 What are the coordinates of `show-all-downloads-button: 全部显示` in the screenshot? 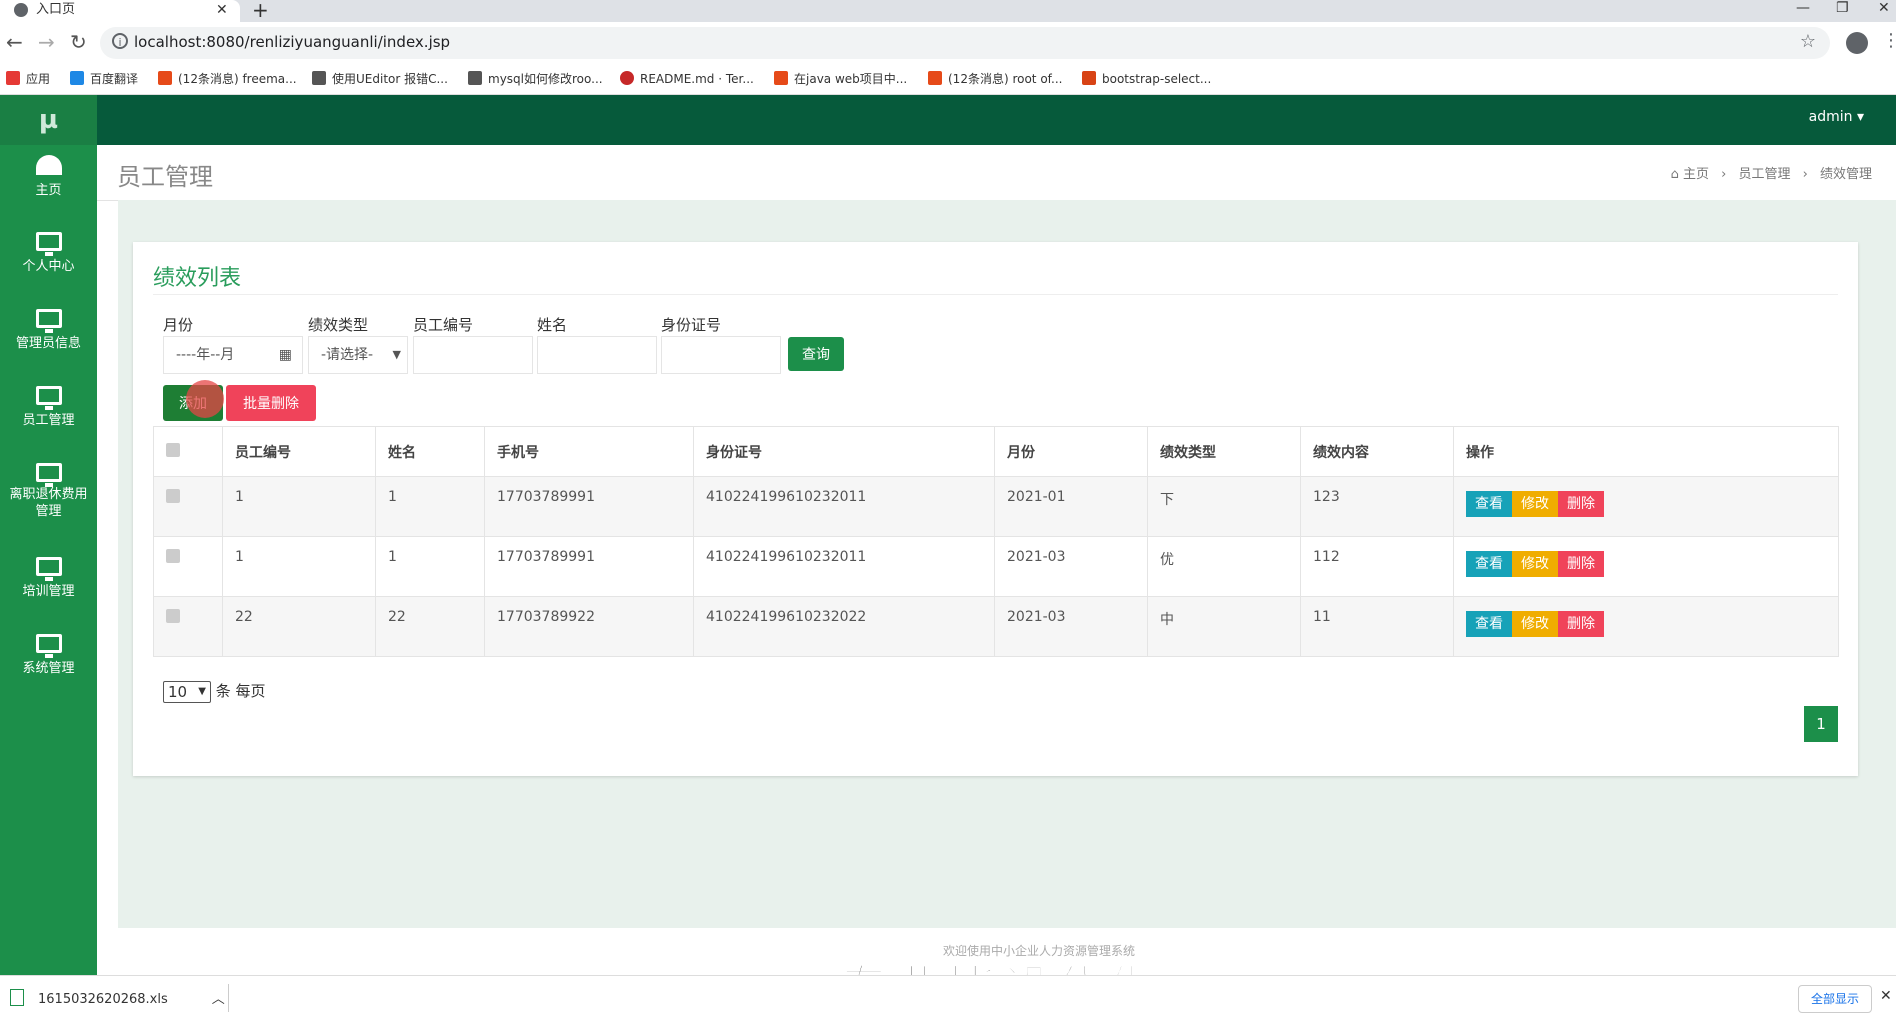 It's located at (1835, 999).